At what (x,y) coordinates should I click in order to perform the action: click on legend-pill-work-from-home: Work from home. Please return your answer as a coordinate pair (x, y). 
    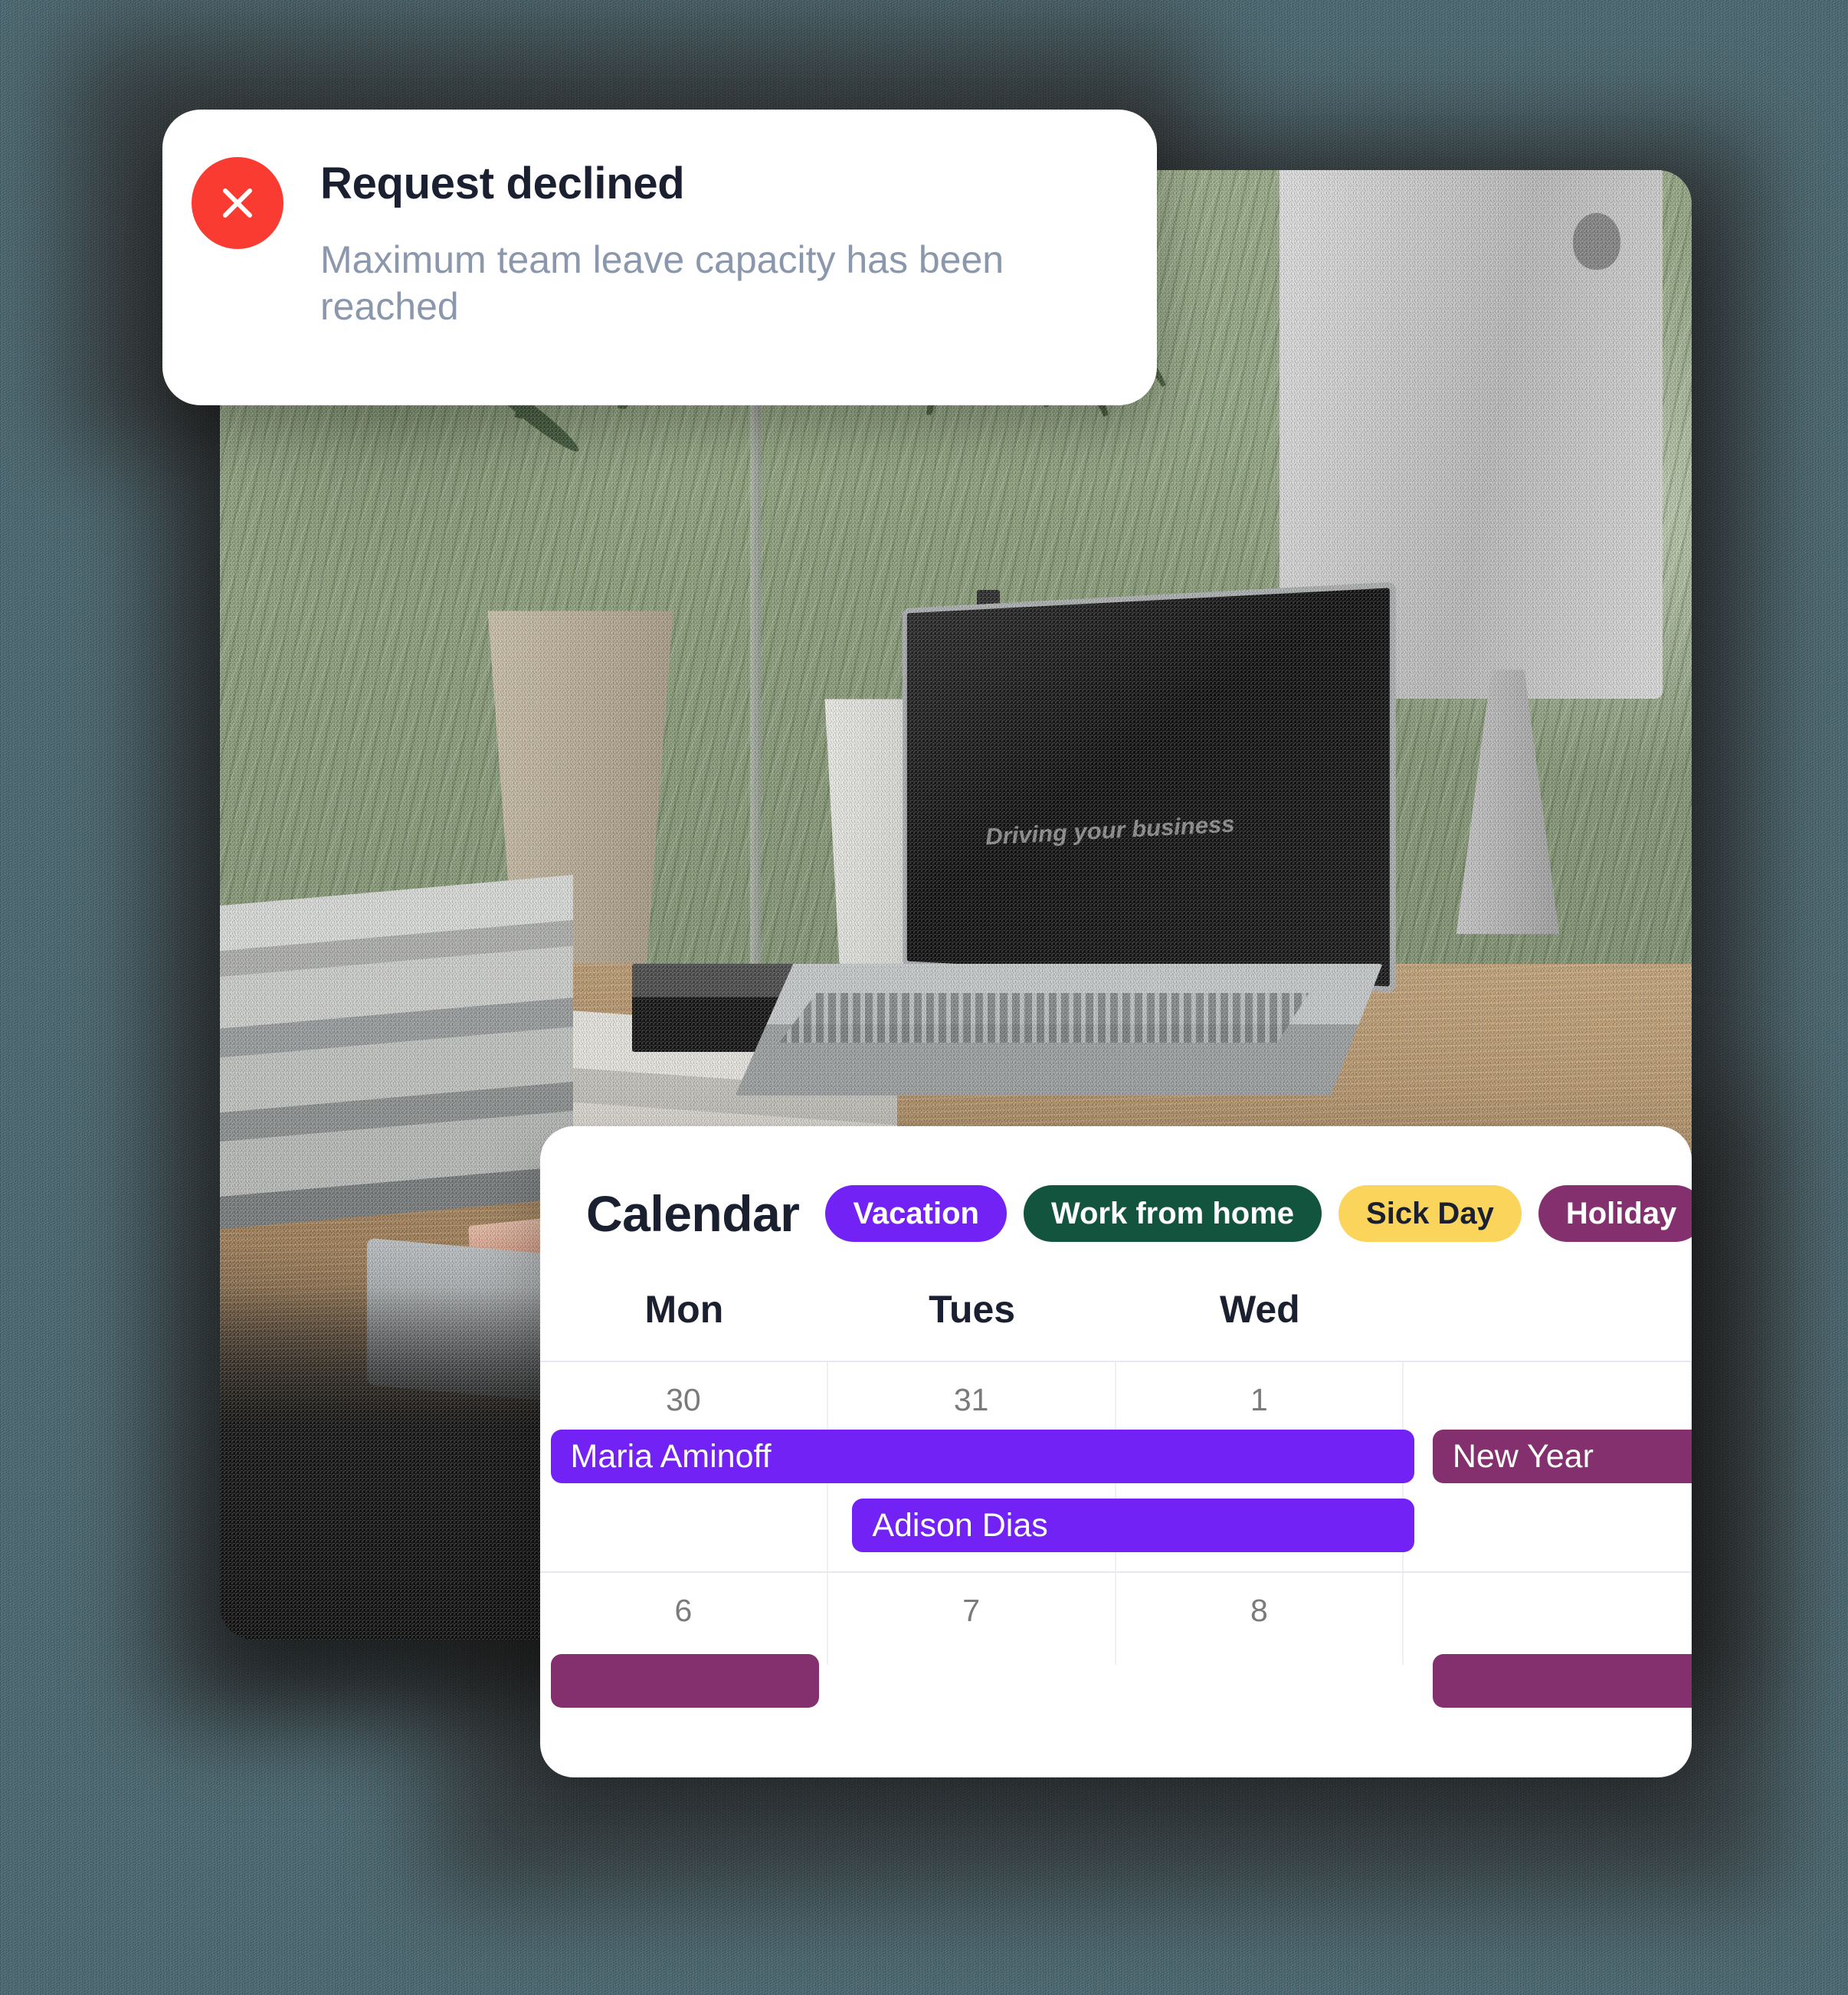
    Looking at the image, I should click on (1172, 1213).